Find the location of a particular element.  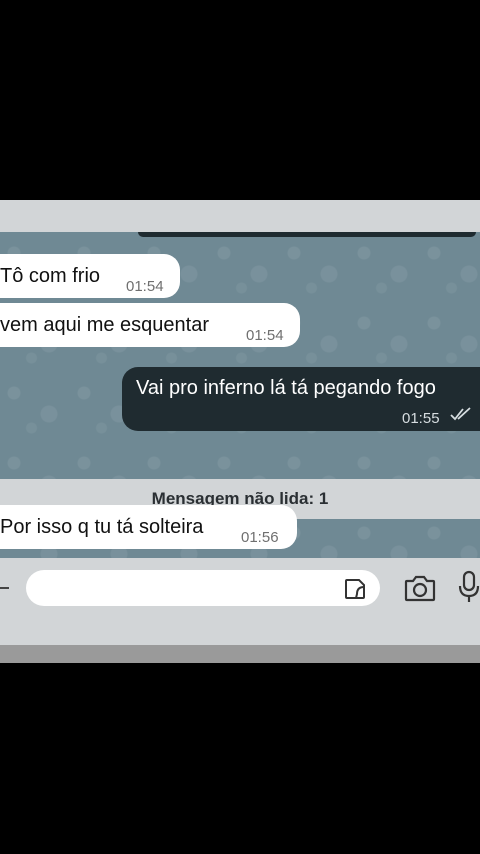

message-text: Vai pro inferno lá tá pegando fogo is located at coordinates (286, 388).